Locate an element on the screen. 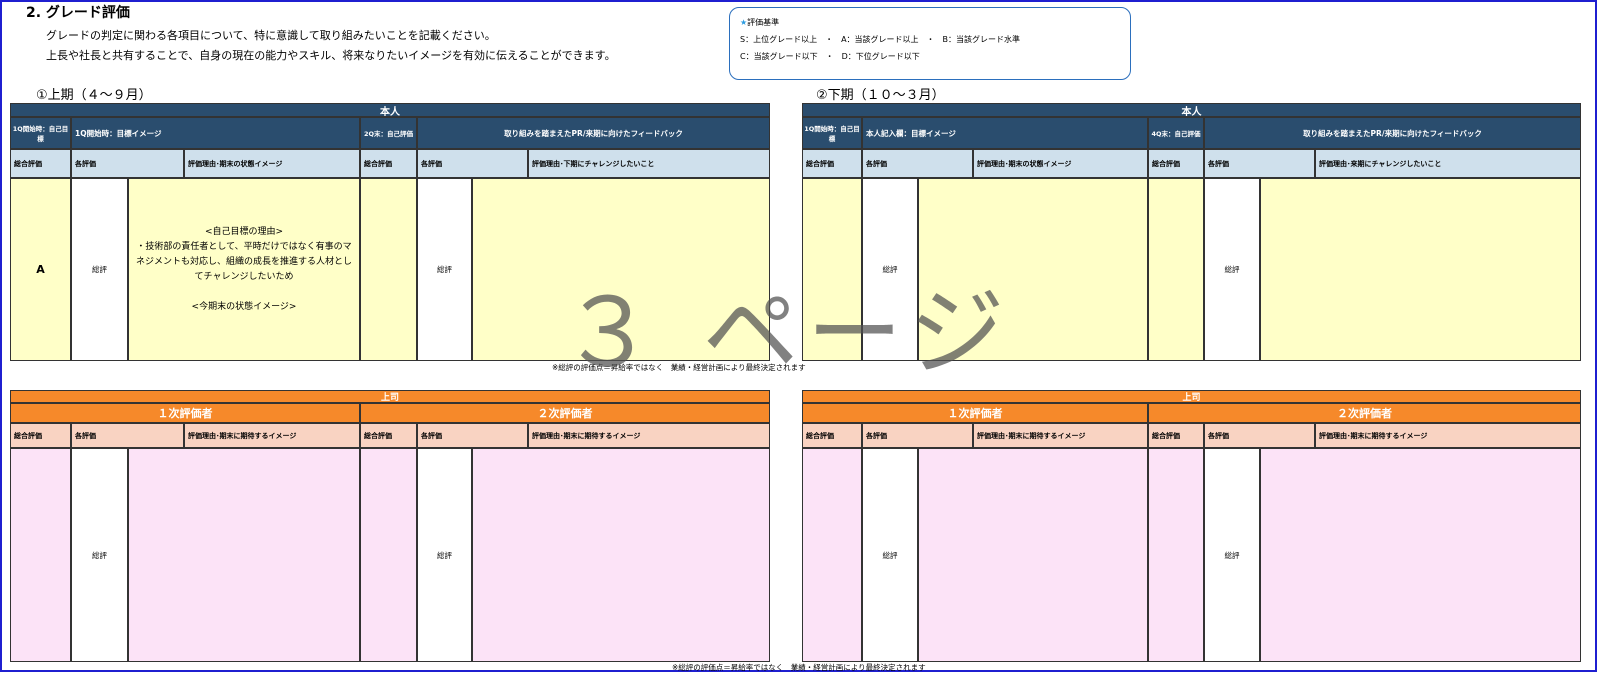 Image resolution: width=1597 pixels, height=673 pixels. first-half-boss-sub-each-2: 各評価 is located at coordinates (472, 435).